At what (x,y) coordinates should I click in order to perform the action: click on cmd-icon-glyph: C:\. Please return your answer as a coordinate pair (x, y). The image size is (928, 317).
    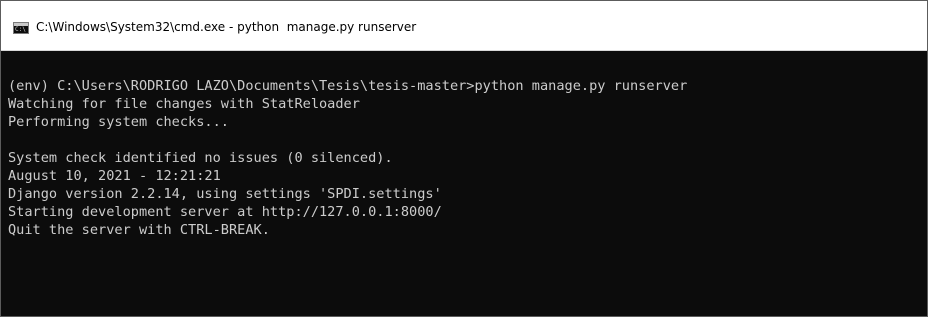
    Looking at the image, I should click on (20, 29).